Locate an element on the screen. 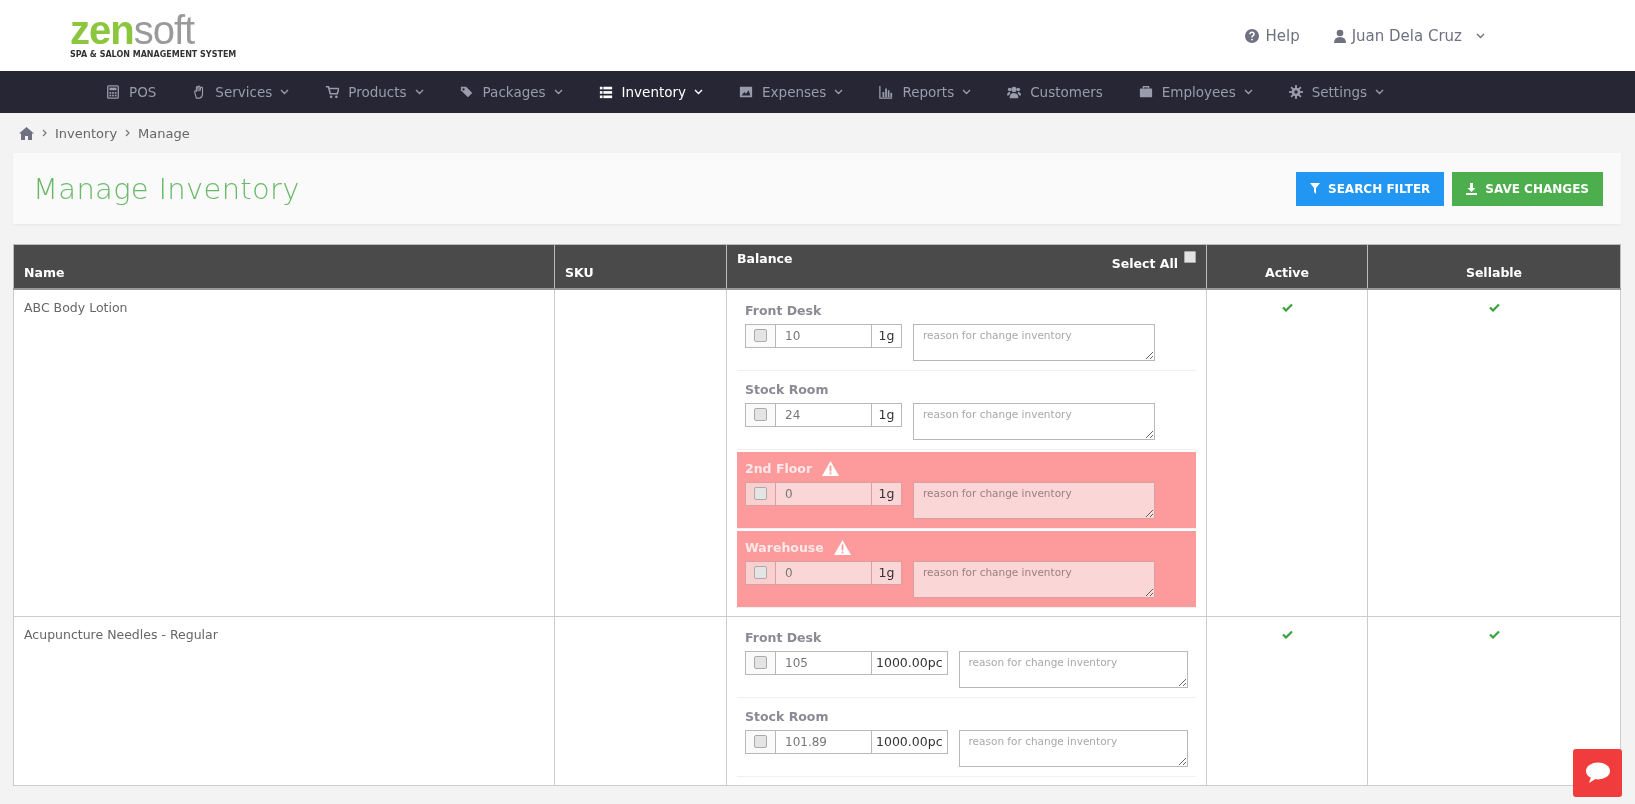  help-link: Help is located at coordinates (1272, 35).